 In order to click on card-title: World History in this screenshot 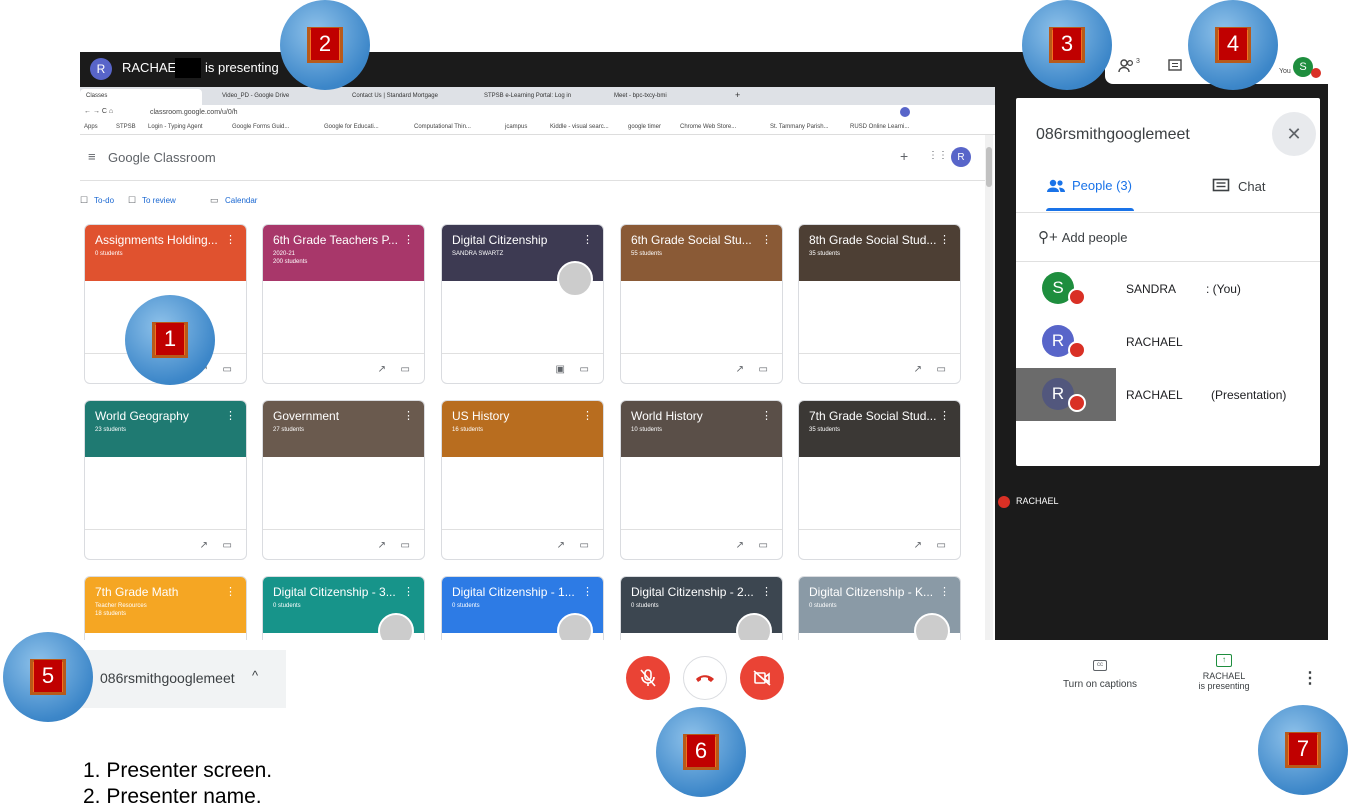, I will do `click(696, 416)`.